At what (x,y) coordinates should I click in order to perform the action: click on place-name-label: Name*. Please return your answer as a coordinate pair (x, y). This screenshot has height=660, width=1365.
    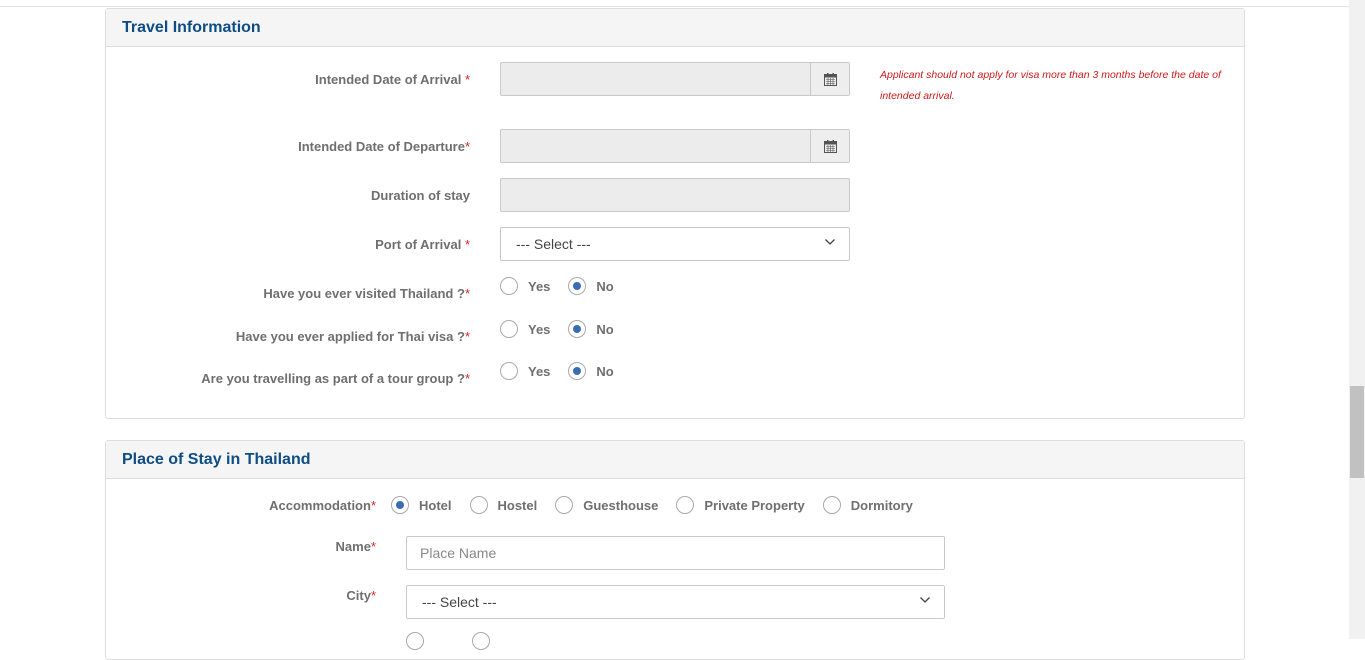
    Looking at the image, I should click on (356, 546).